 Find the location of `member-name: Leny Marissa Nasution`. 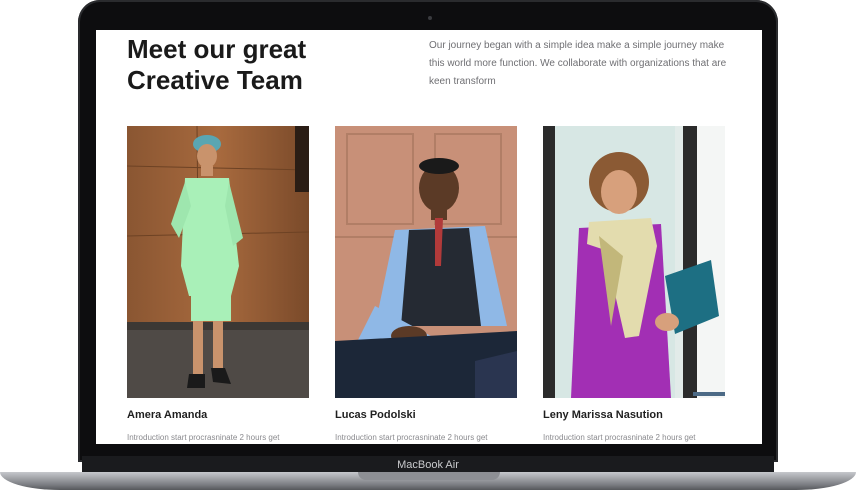

member-name: Leny Marissa Nasution is located at coordinates (603, 415).